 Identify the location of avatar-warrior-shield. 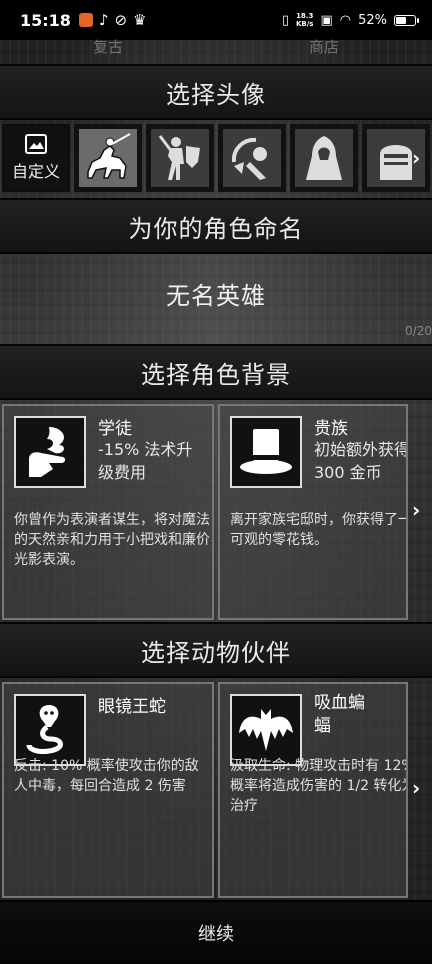
(180, 158).